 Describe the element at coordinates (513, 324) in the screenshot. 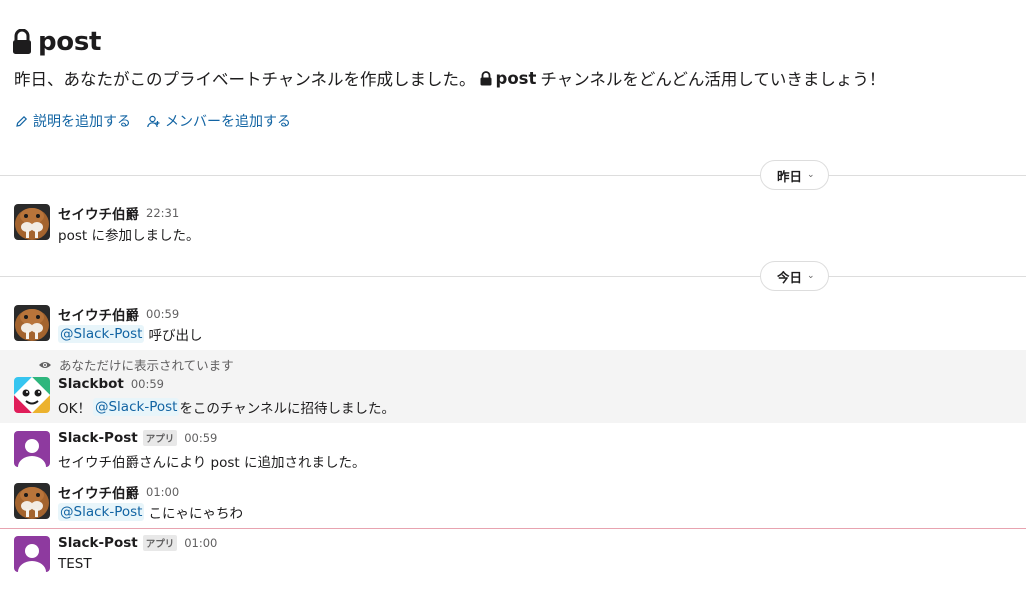

I see `message-item: セイウチ伯爵 00:59 @Slack-Post 呼び出し` at that location.